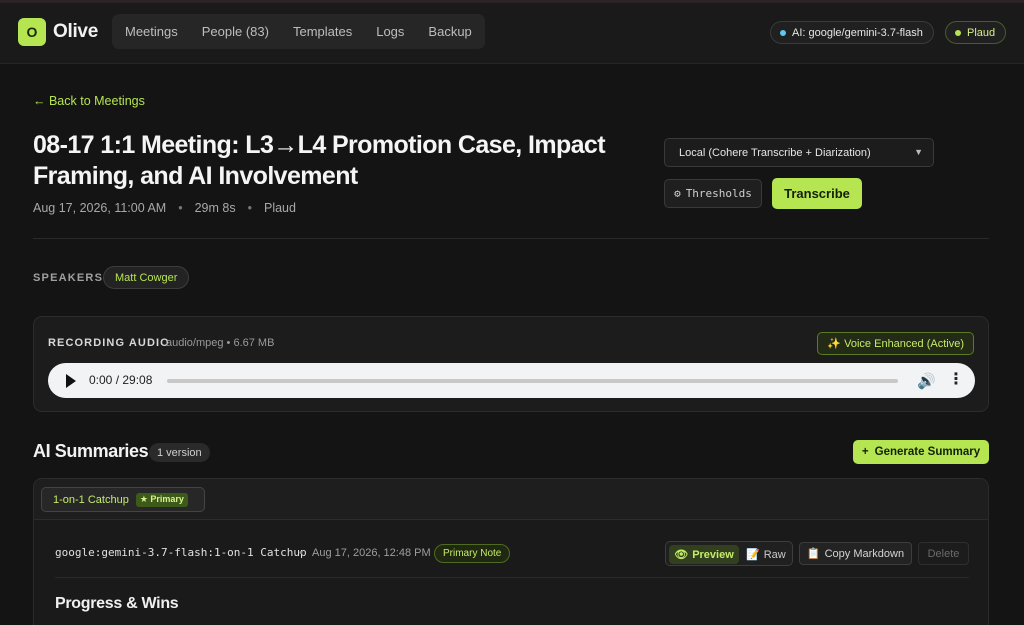 The image size is (1024, 625). What do you see at coordinates (865, 452) in the screenshot?
I see `plus-icon: +` at bounding box center [865, 452].